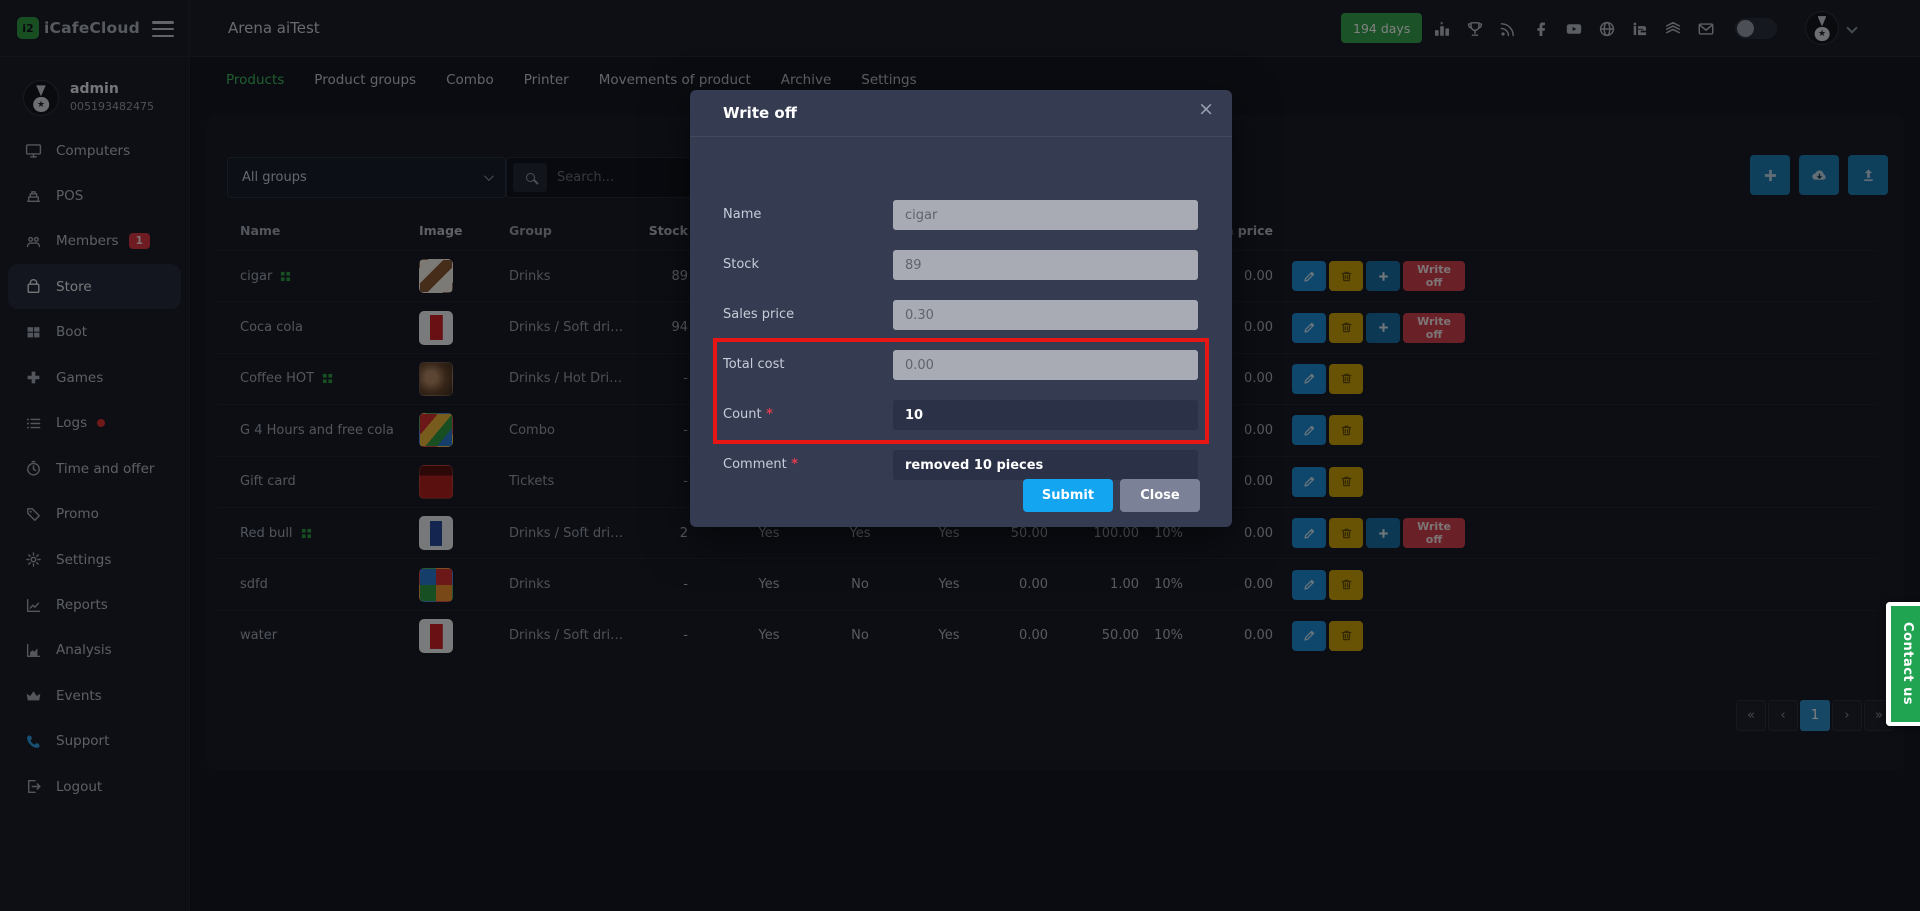  I want to click on close-icon: ×, so click(1206, 109).